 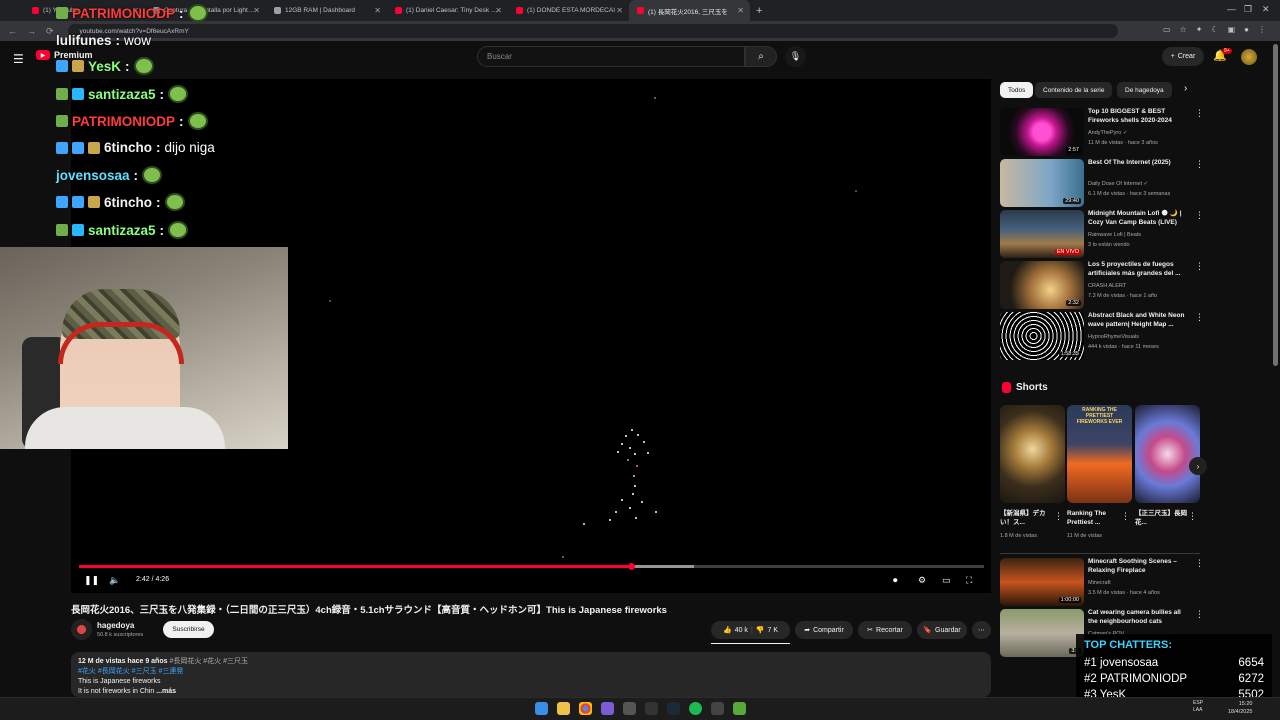 What do you see at coordinates (585, 708) in the screenshot?
I see `chrome-icon` at bounding box center [585, 708].